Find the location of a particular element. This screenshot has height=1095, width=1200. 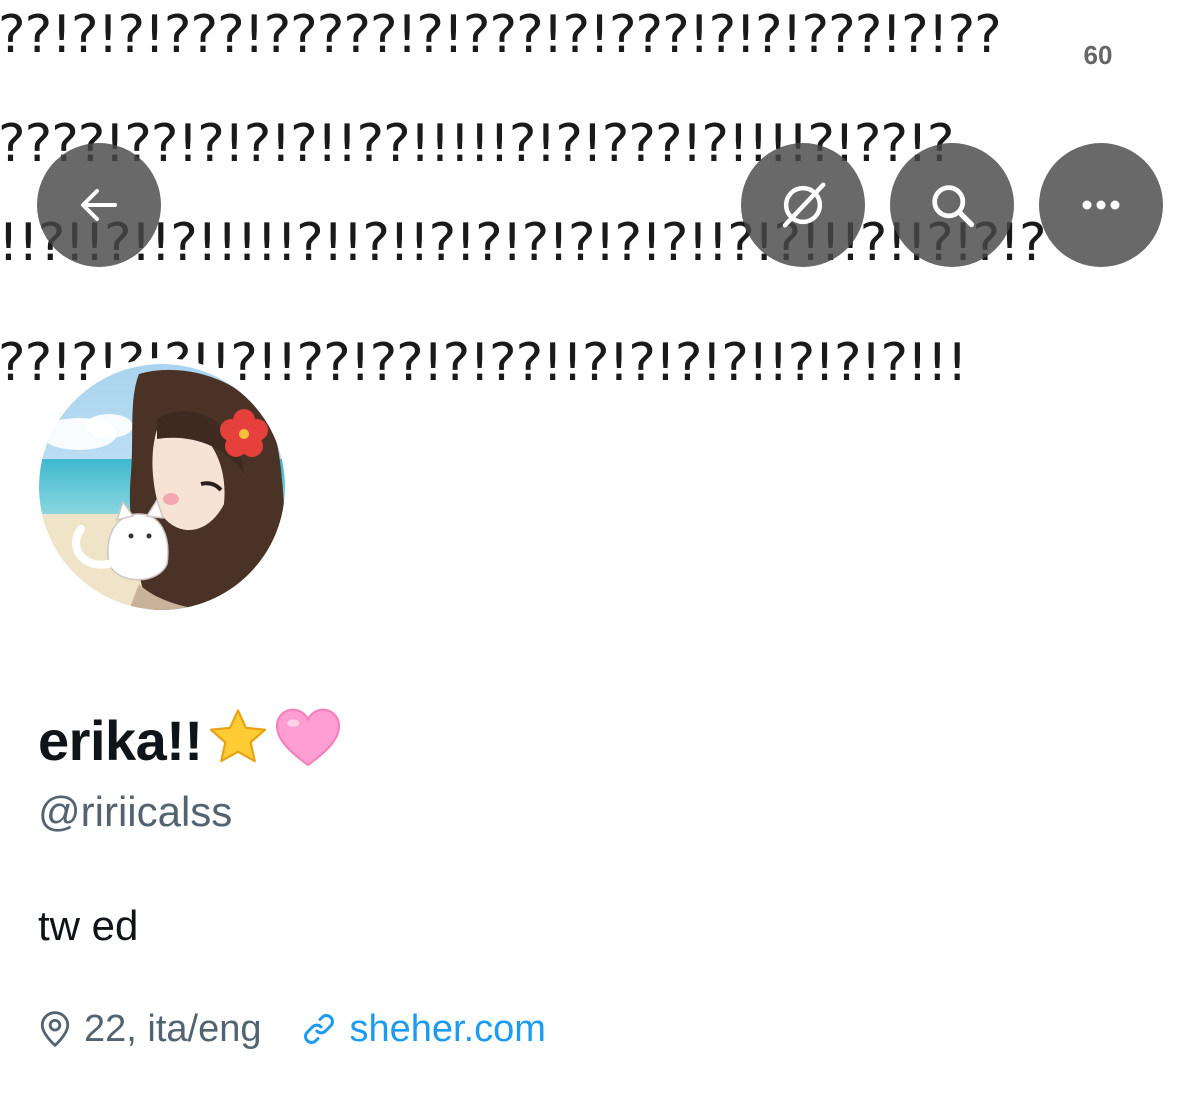

more-horizontal-icon is located at coordinates (1101, 205).